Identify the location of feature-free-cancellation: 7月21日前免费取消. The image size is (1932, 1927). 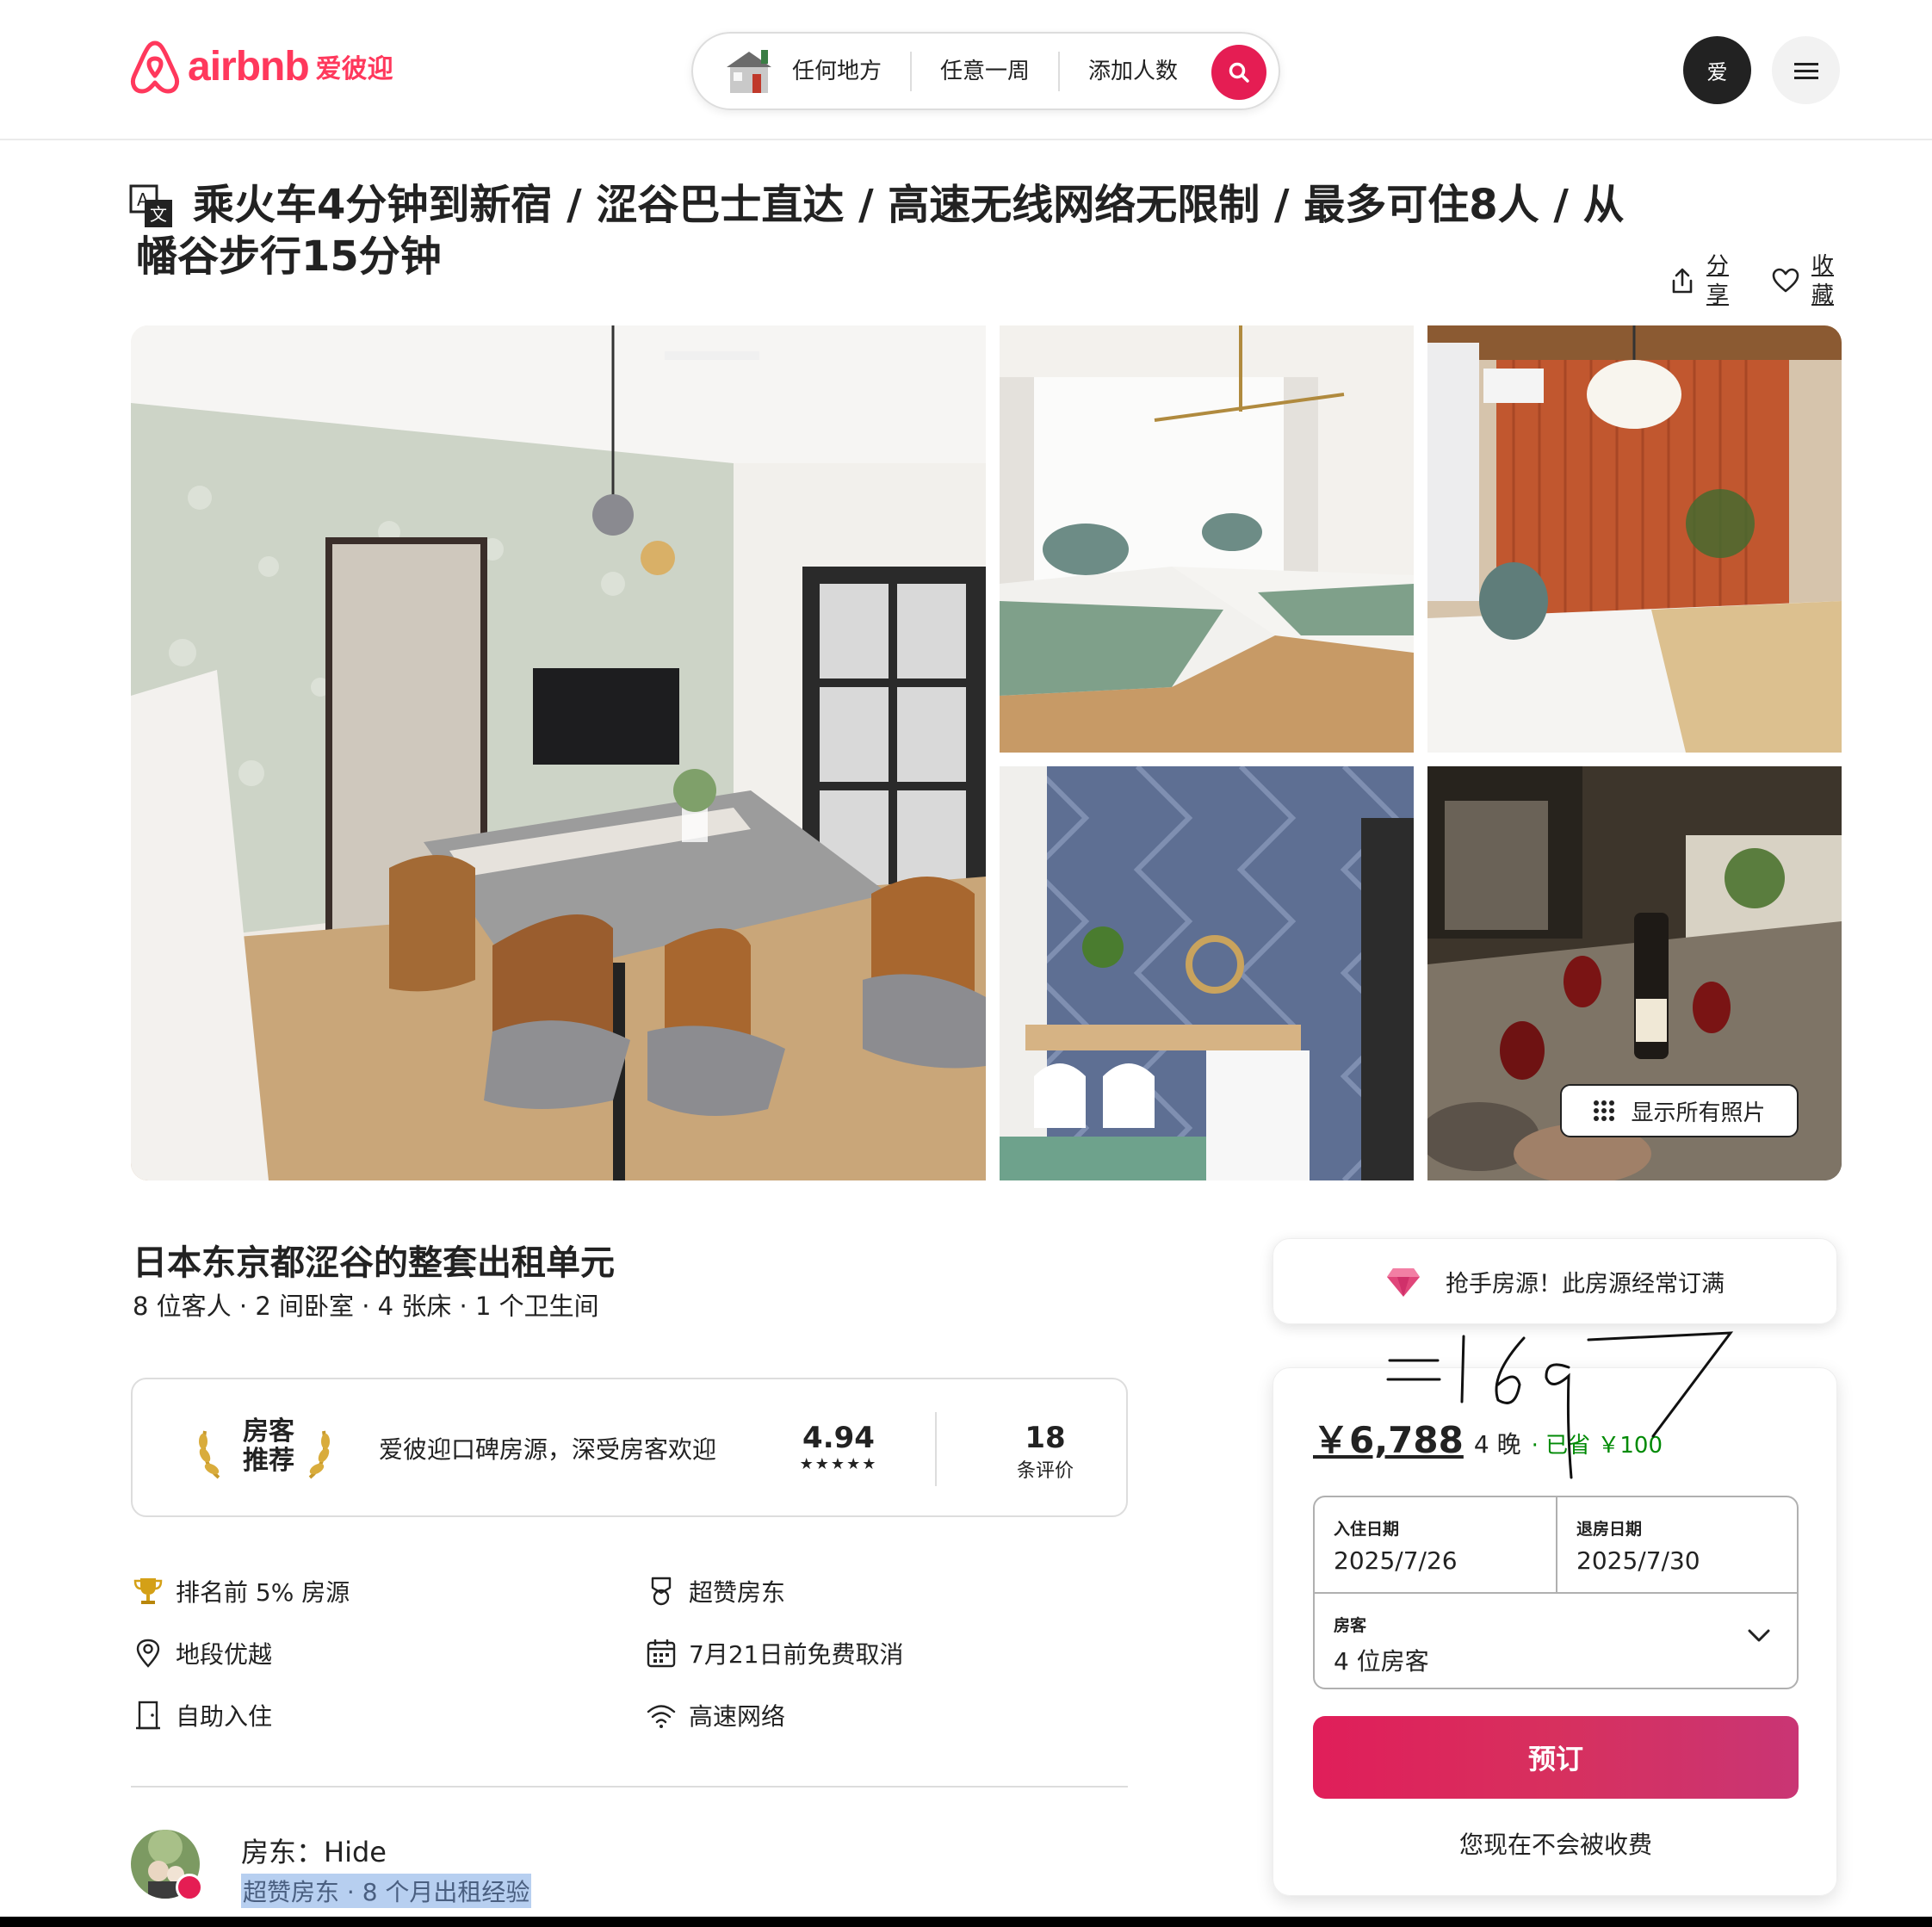
(775, 1653).